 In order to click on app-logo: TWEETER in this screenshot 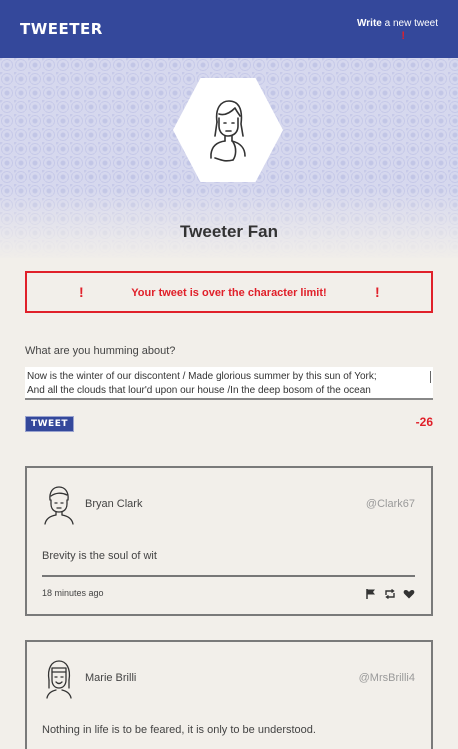, I will do `click(61, 29)`.